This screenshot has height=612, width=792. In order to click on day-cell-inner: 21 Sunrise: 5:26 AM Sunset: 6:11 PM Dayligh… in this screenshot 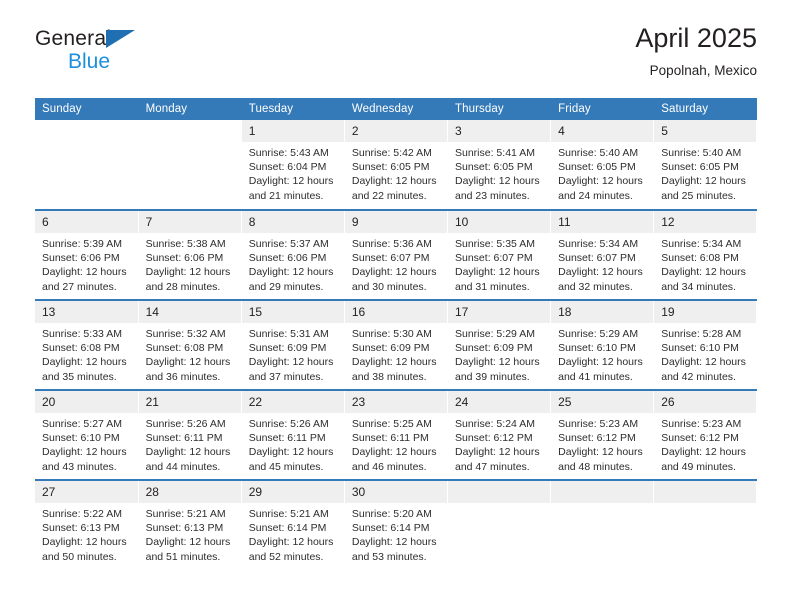, I will do `click(189, 435)`.